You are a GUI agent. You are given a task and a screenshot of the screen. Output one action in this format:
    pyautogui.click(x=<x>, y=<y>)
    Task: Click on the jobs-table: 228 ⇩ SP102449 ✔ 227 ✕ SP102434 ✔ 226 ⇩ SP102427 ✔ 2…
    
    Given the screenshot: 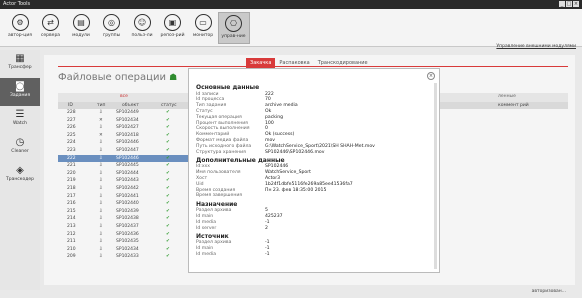 What is the action you would take?
    pyautogui.click(x=123, y=185)
    